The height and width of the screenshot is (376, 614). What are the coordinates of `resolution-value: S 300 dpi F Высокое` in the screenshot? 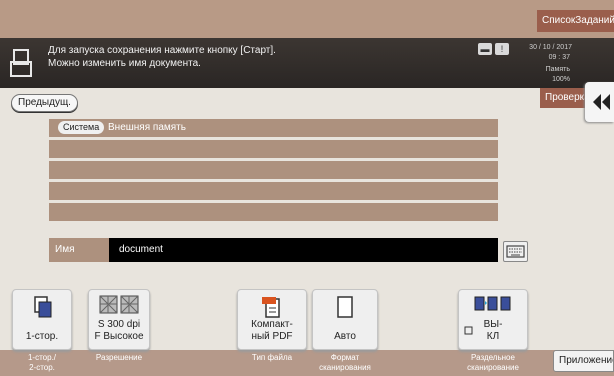 It's located at (119, 330).